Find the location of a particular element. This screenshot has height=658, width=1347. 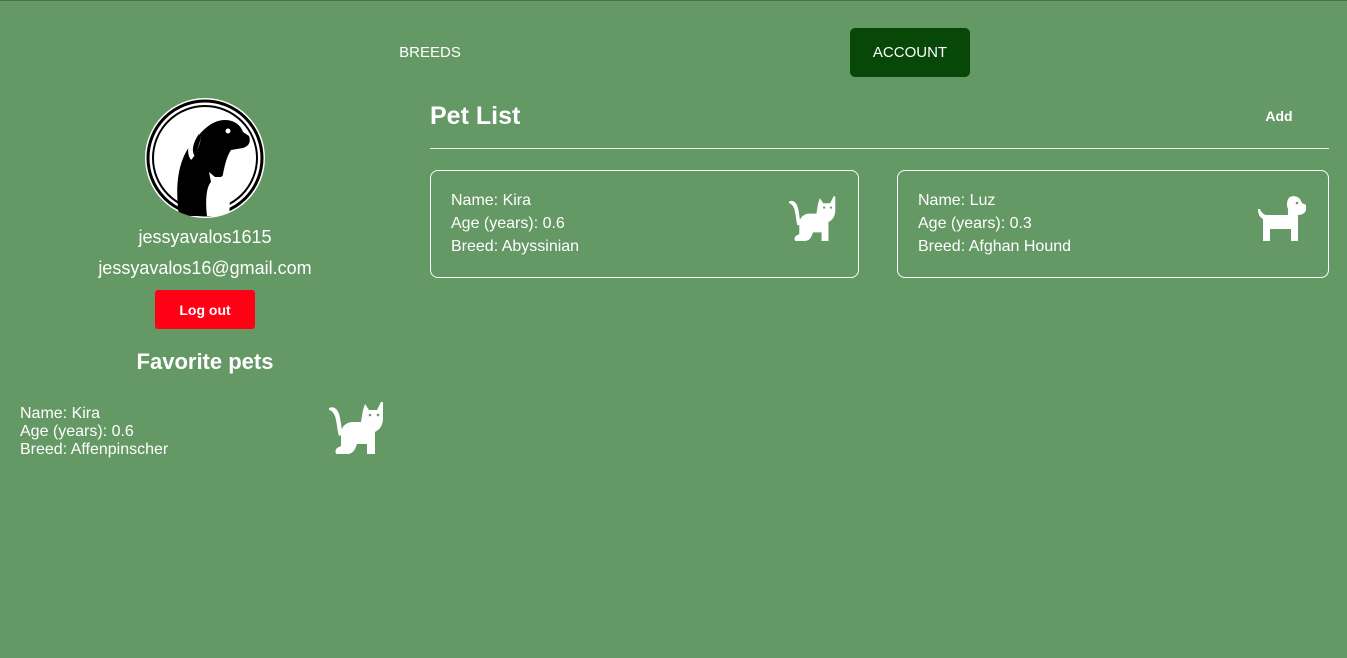

pet-name: Name: Luz is located at coordinates (957, 200).